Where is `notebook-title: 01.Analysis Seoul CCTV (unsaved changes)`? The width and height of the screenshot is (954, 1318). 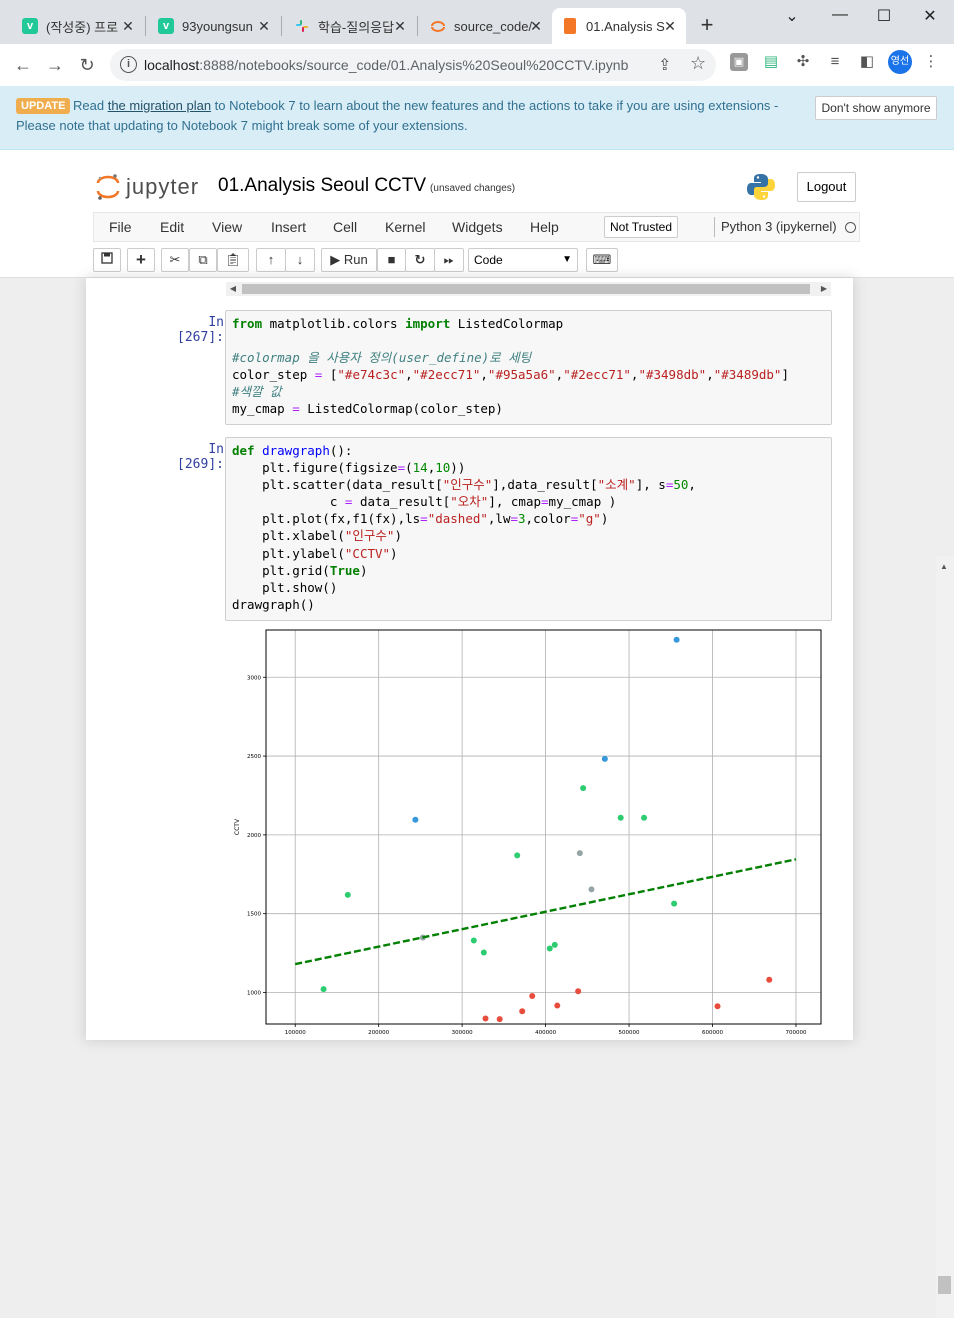 notebook-title: 01.Analysis Seoul CCTV (unsaved changes) is located at coordinates (366, 186).